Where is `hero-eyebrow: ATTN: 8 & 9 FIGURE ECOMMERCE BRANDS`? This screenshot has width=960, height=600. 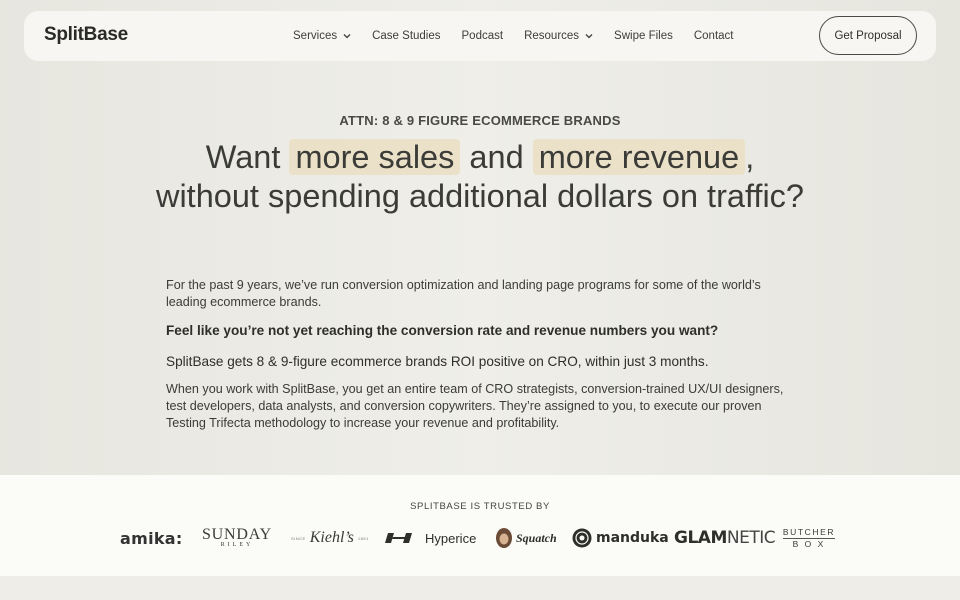
hero-eyebrow: ATTN: 8 & 9 FIGURE ECOMMERCE BRANDS is located at coordinates (480, 120).